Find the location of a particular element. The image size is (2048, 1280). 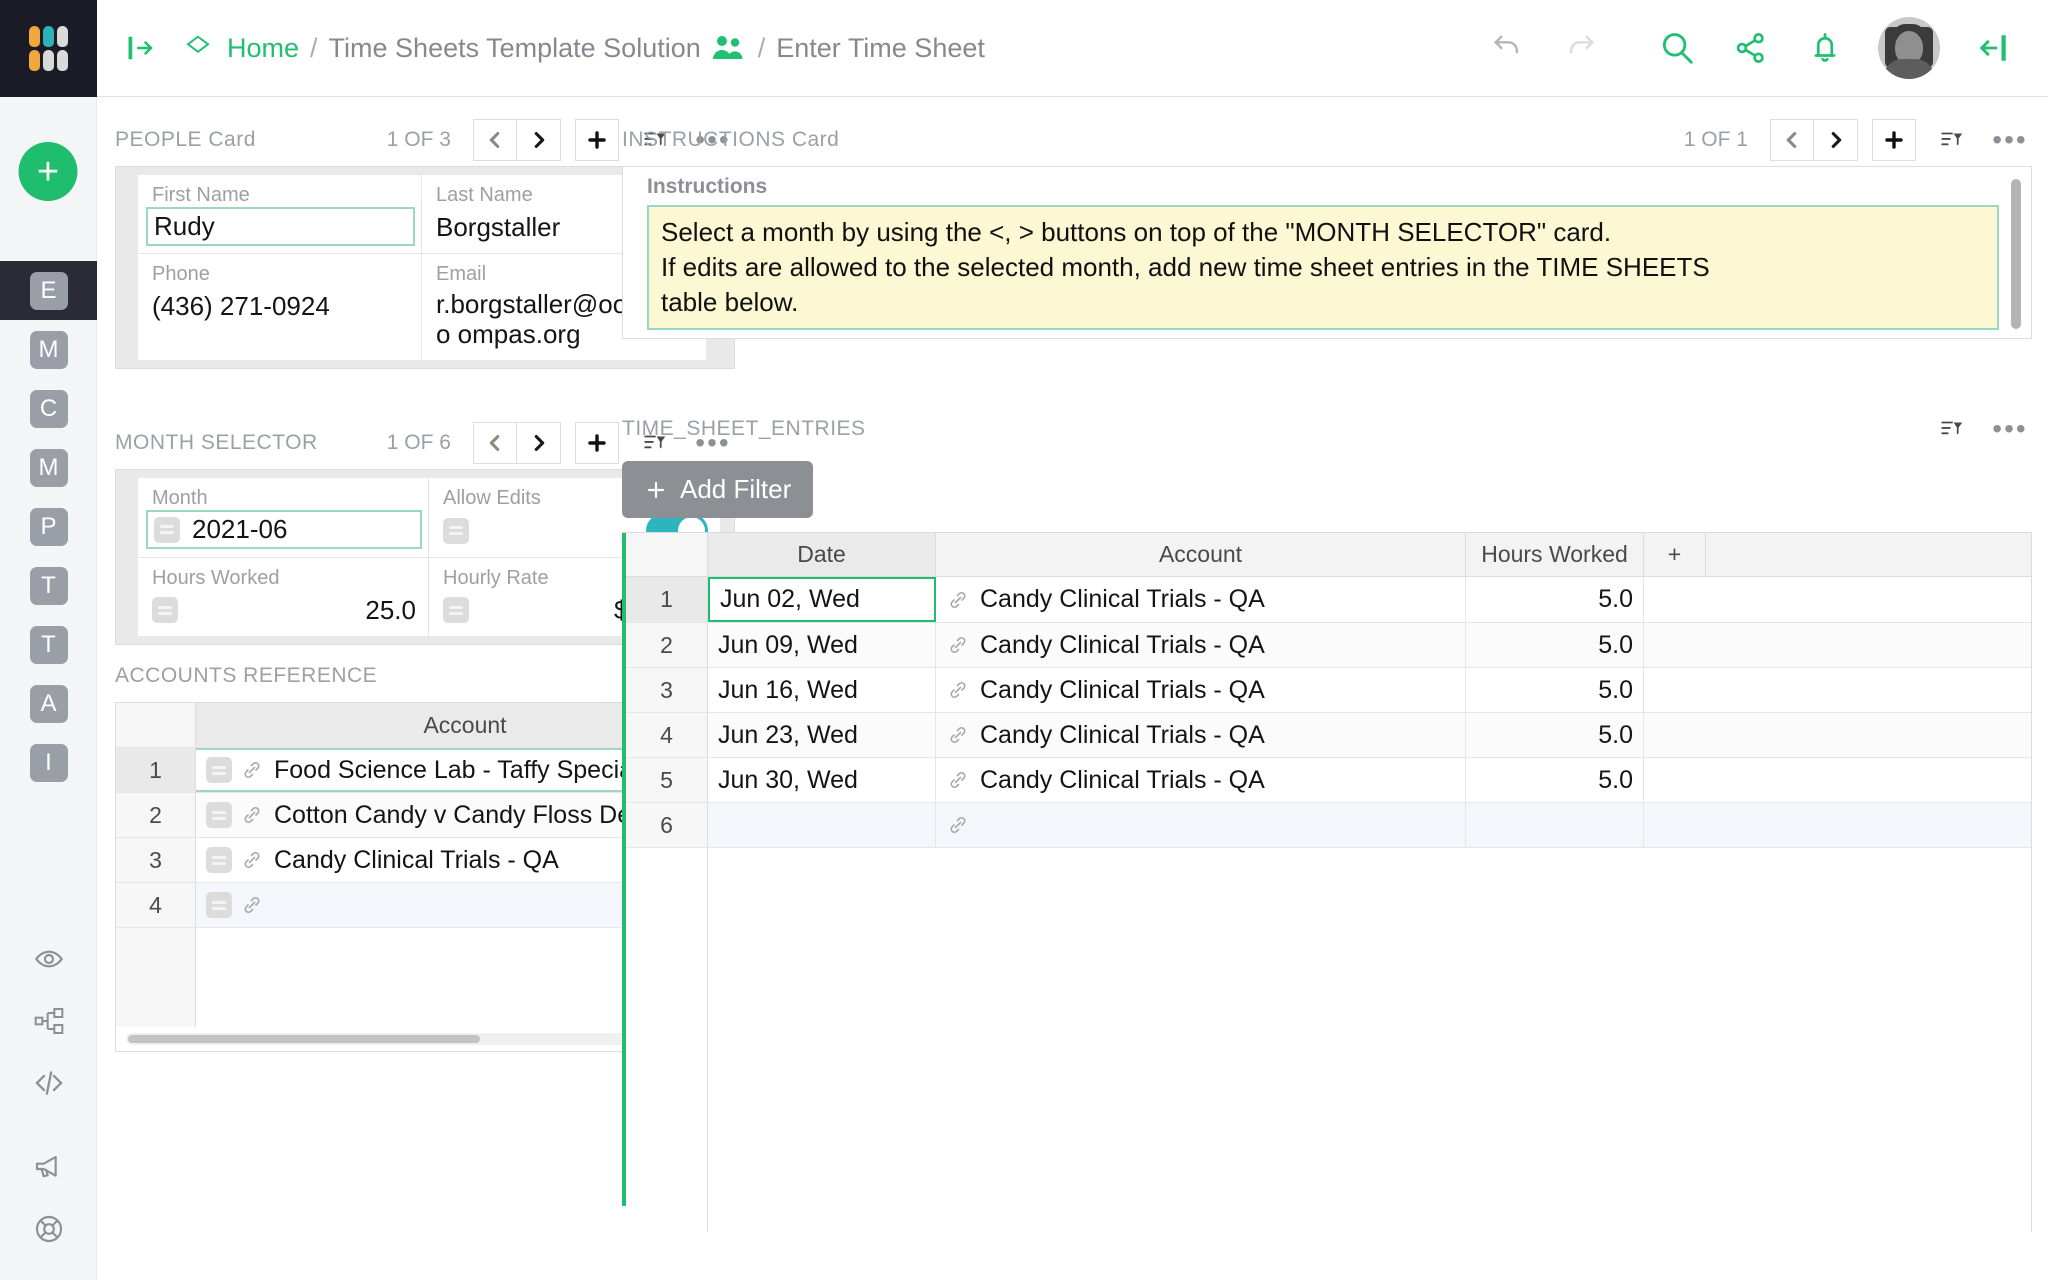

row-number: 3 is located at coordinates (667, 690).